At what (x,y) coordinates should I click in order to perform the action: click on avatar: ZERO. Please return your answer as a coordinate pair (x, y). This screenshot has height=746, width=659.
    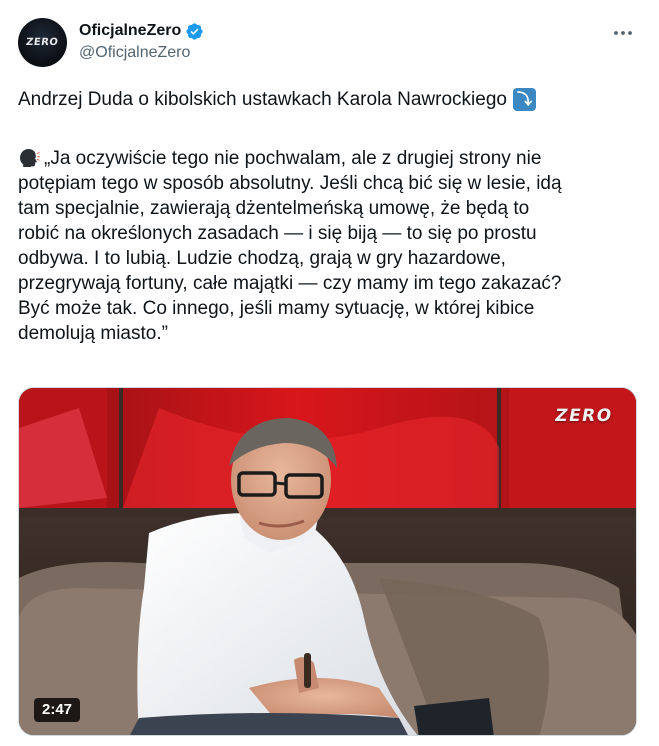
    Looking at the image, I should click on (42, 42).